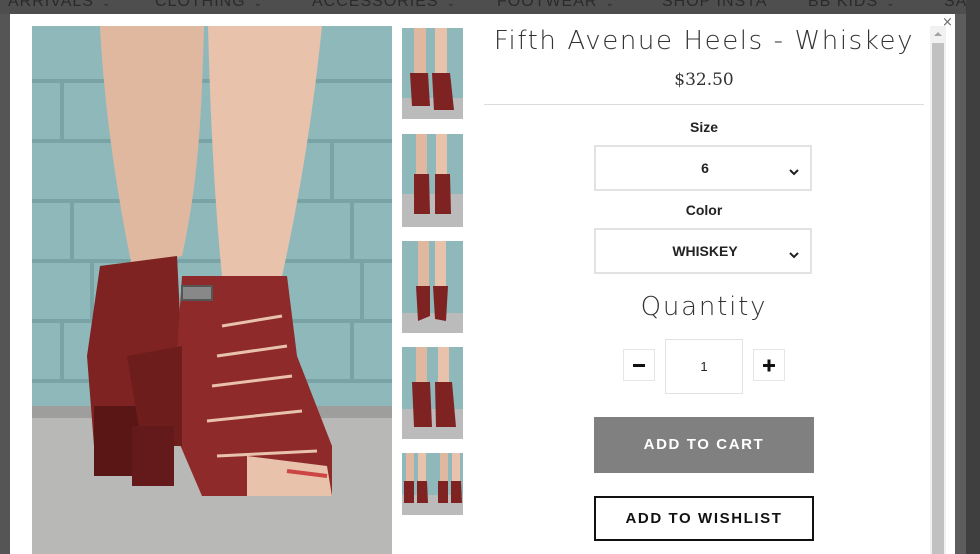 This screenshot has width=980, height=554. I want to click on add-to-cart-button: ADD TO CART, so click(704, 445).